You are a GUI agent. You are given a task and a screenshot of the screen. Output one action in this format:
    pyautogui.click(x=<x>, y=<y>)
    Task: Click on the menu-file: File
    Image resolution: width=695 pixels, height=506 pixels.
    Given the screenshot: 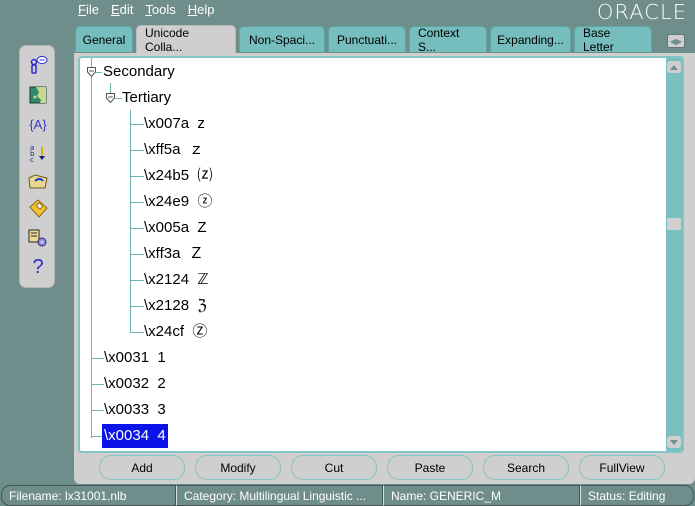 What is the action you would take?
    pyautogui.click(x=88, y=11)
    